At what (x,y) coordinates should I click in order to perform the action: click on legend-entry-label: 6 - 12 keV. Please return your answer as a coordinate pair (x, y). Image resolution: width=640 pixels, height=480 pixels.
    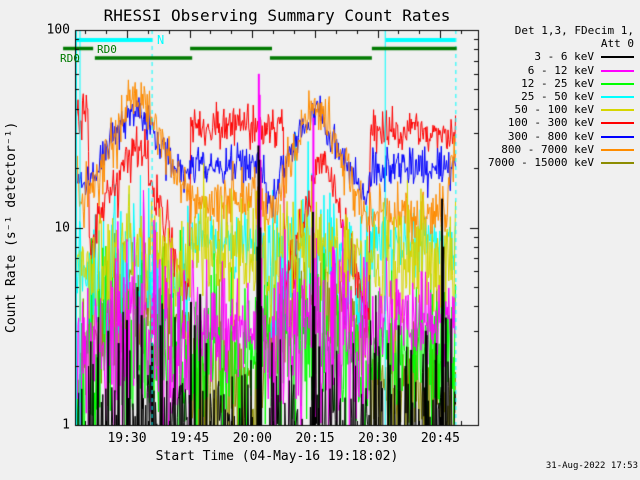
    Looking at the image, I should click on (560, 70).